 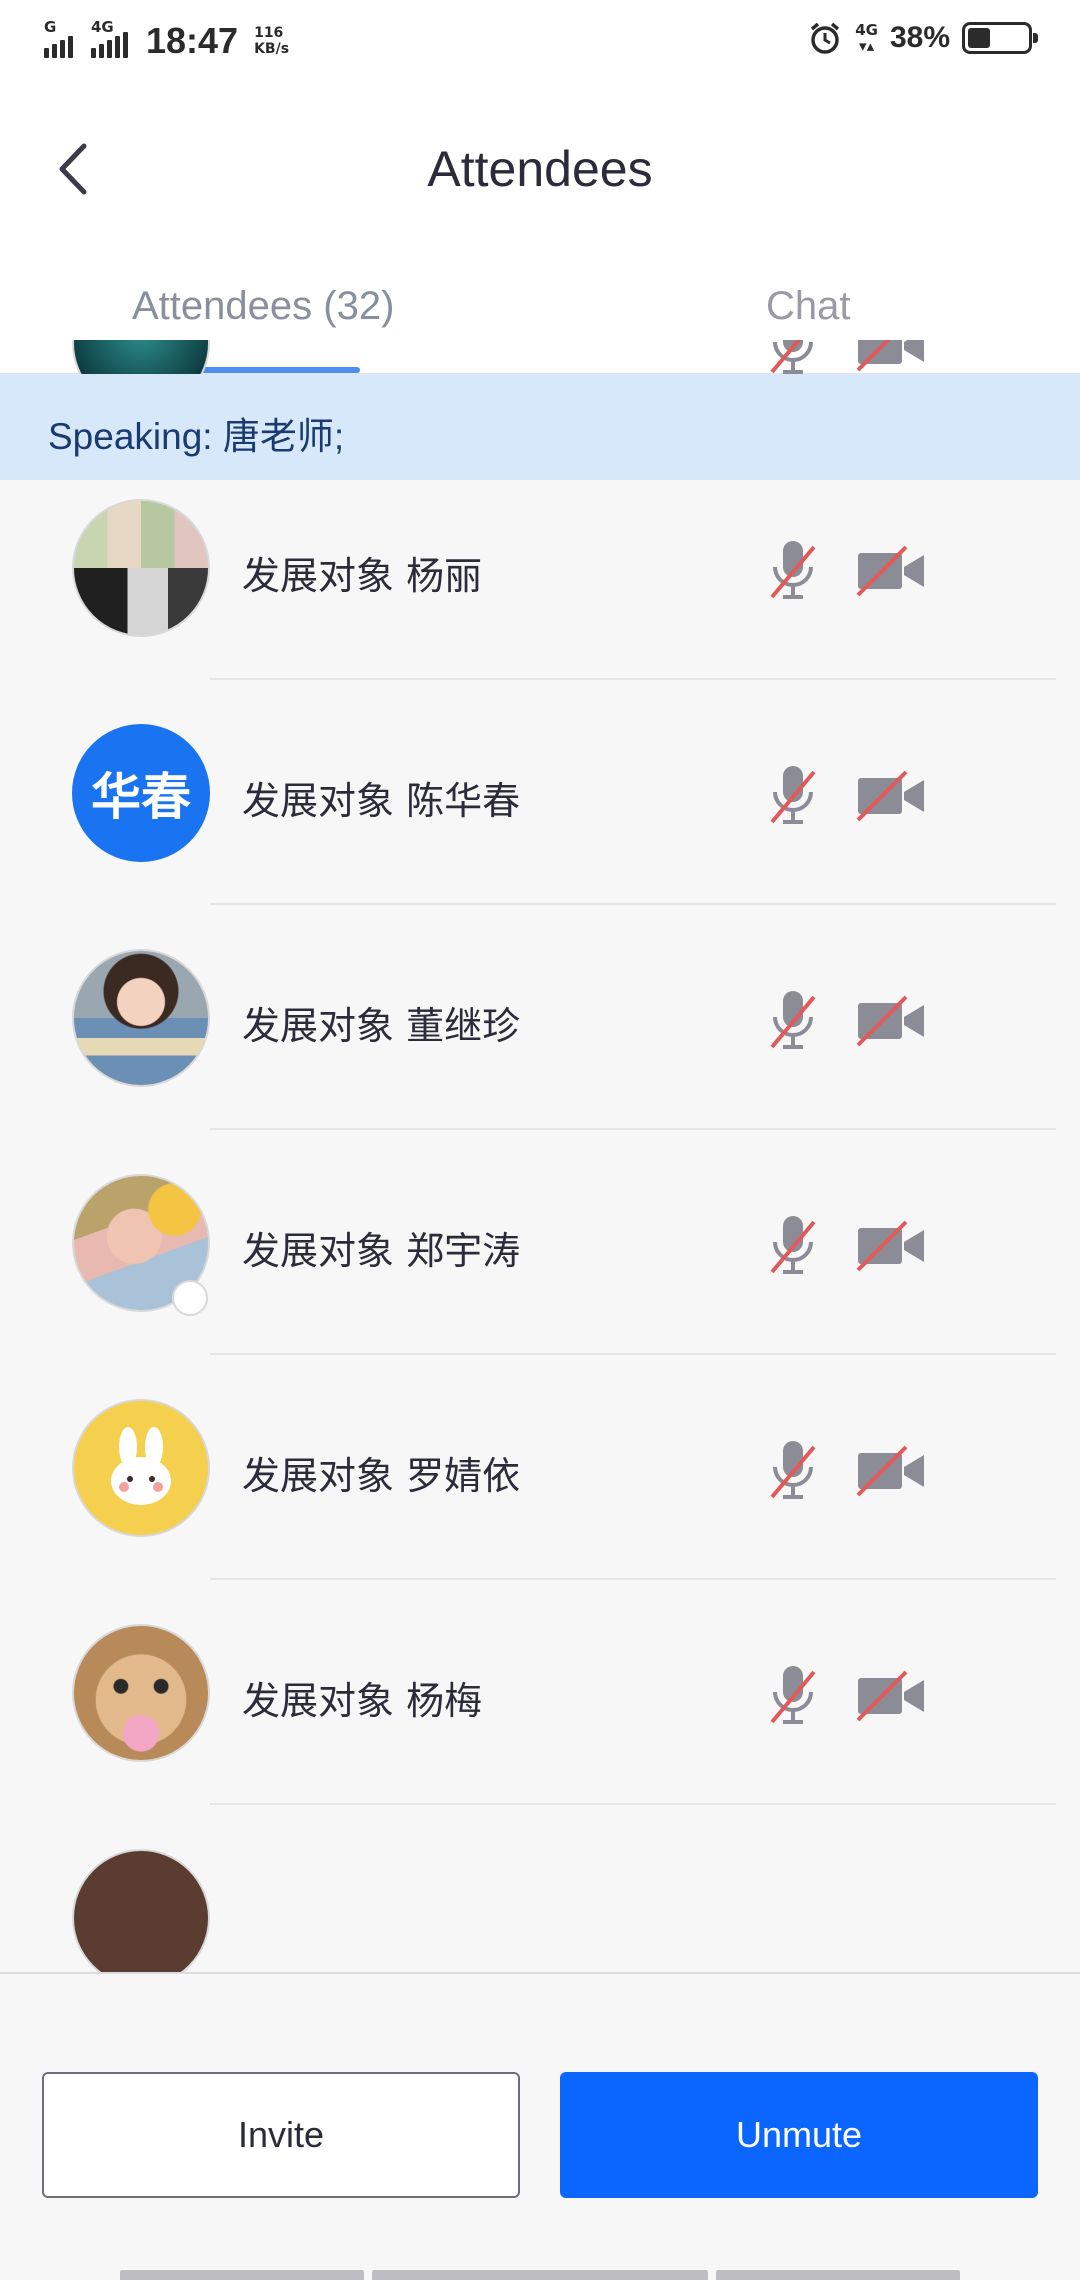 What do you see at coordinates (825, 38) in the screenshot?
I see `alarm-icon` at bounding box center [825, 38].